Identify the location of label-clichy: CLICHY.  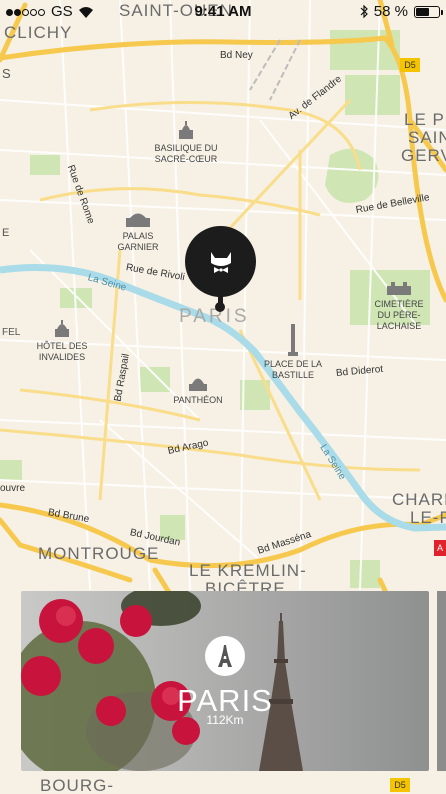
(38, 32).